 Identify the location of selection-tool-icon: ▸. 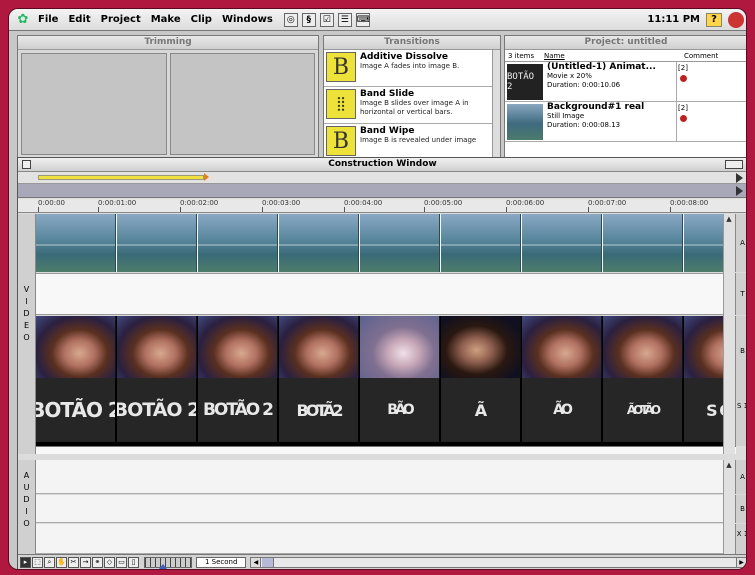
(25, 562).